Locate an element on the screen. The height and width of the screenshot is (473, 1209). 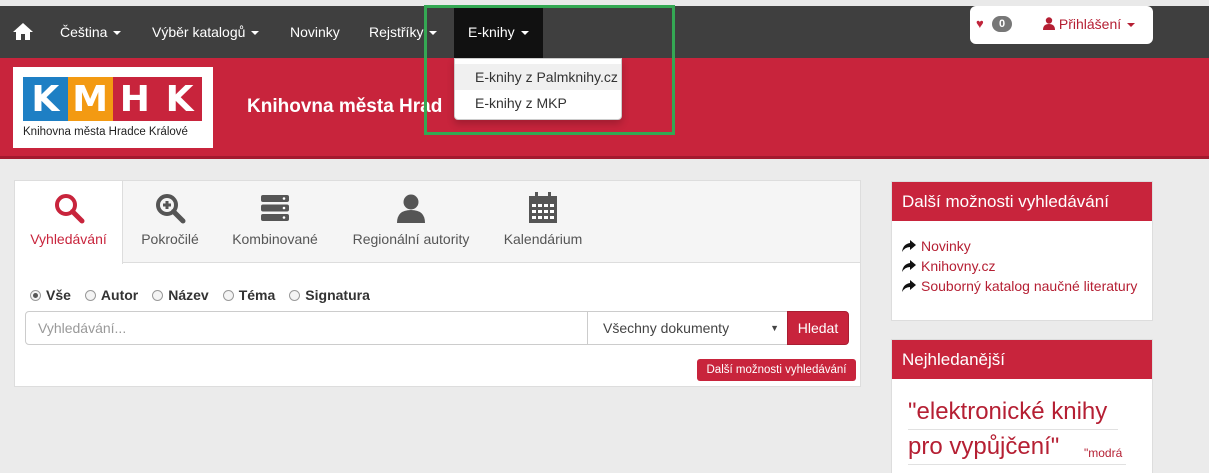
nav-ebooks: E-knihy is located at coordinates (498, 32).